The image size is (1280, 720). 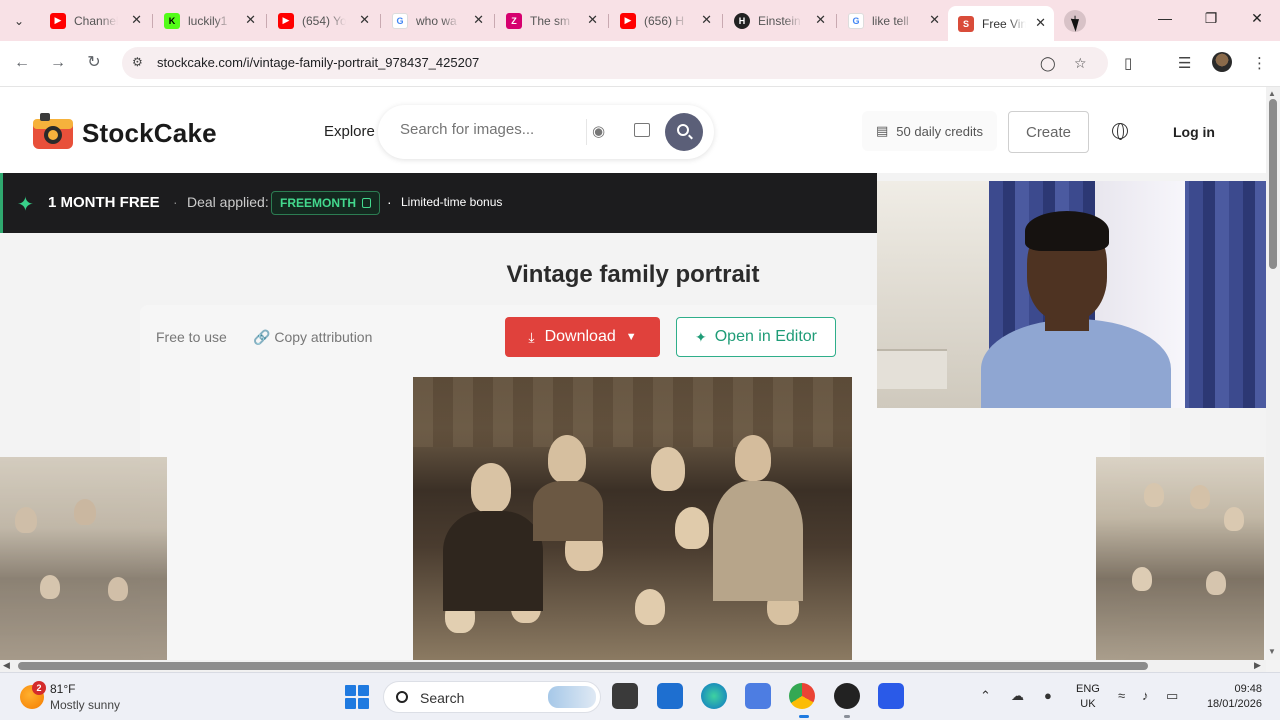 I want to click on browser-tab-5: Z The sm ✕, so click(x=551, y=20).